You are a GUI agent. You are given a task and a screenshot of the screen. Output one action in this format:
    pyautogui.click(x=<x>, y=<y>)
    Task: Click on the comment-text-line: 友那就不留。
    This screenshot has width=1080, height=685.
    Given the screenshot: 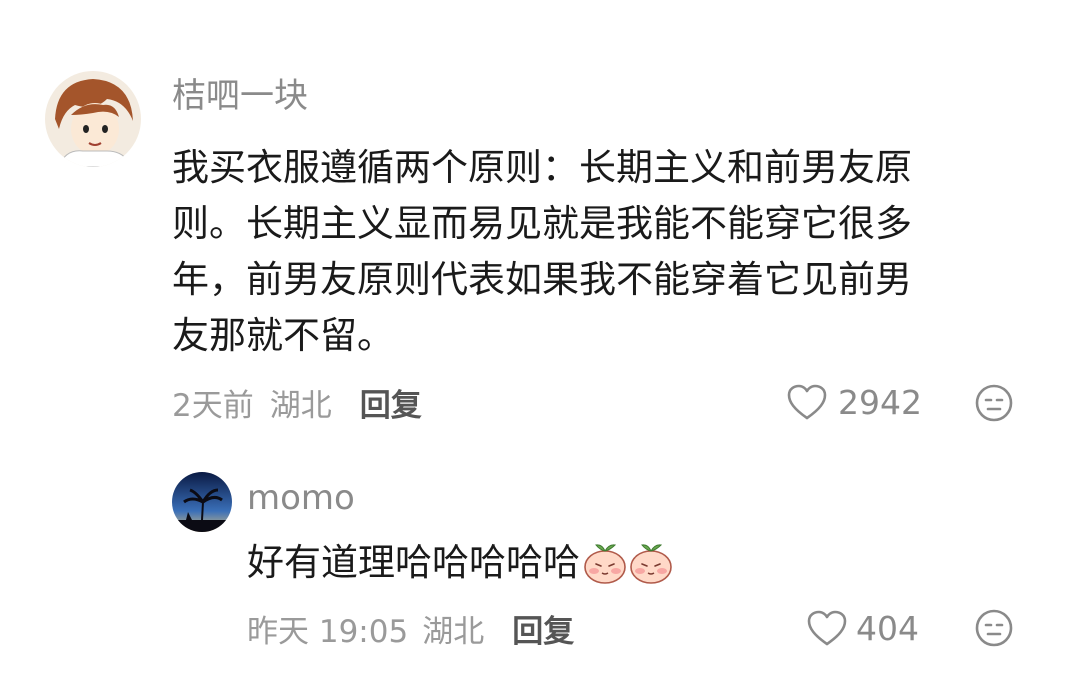 What is the action you would take?
    pyautogui.click(x=283, y=335)
    